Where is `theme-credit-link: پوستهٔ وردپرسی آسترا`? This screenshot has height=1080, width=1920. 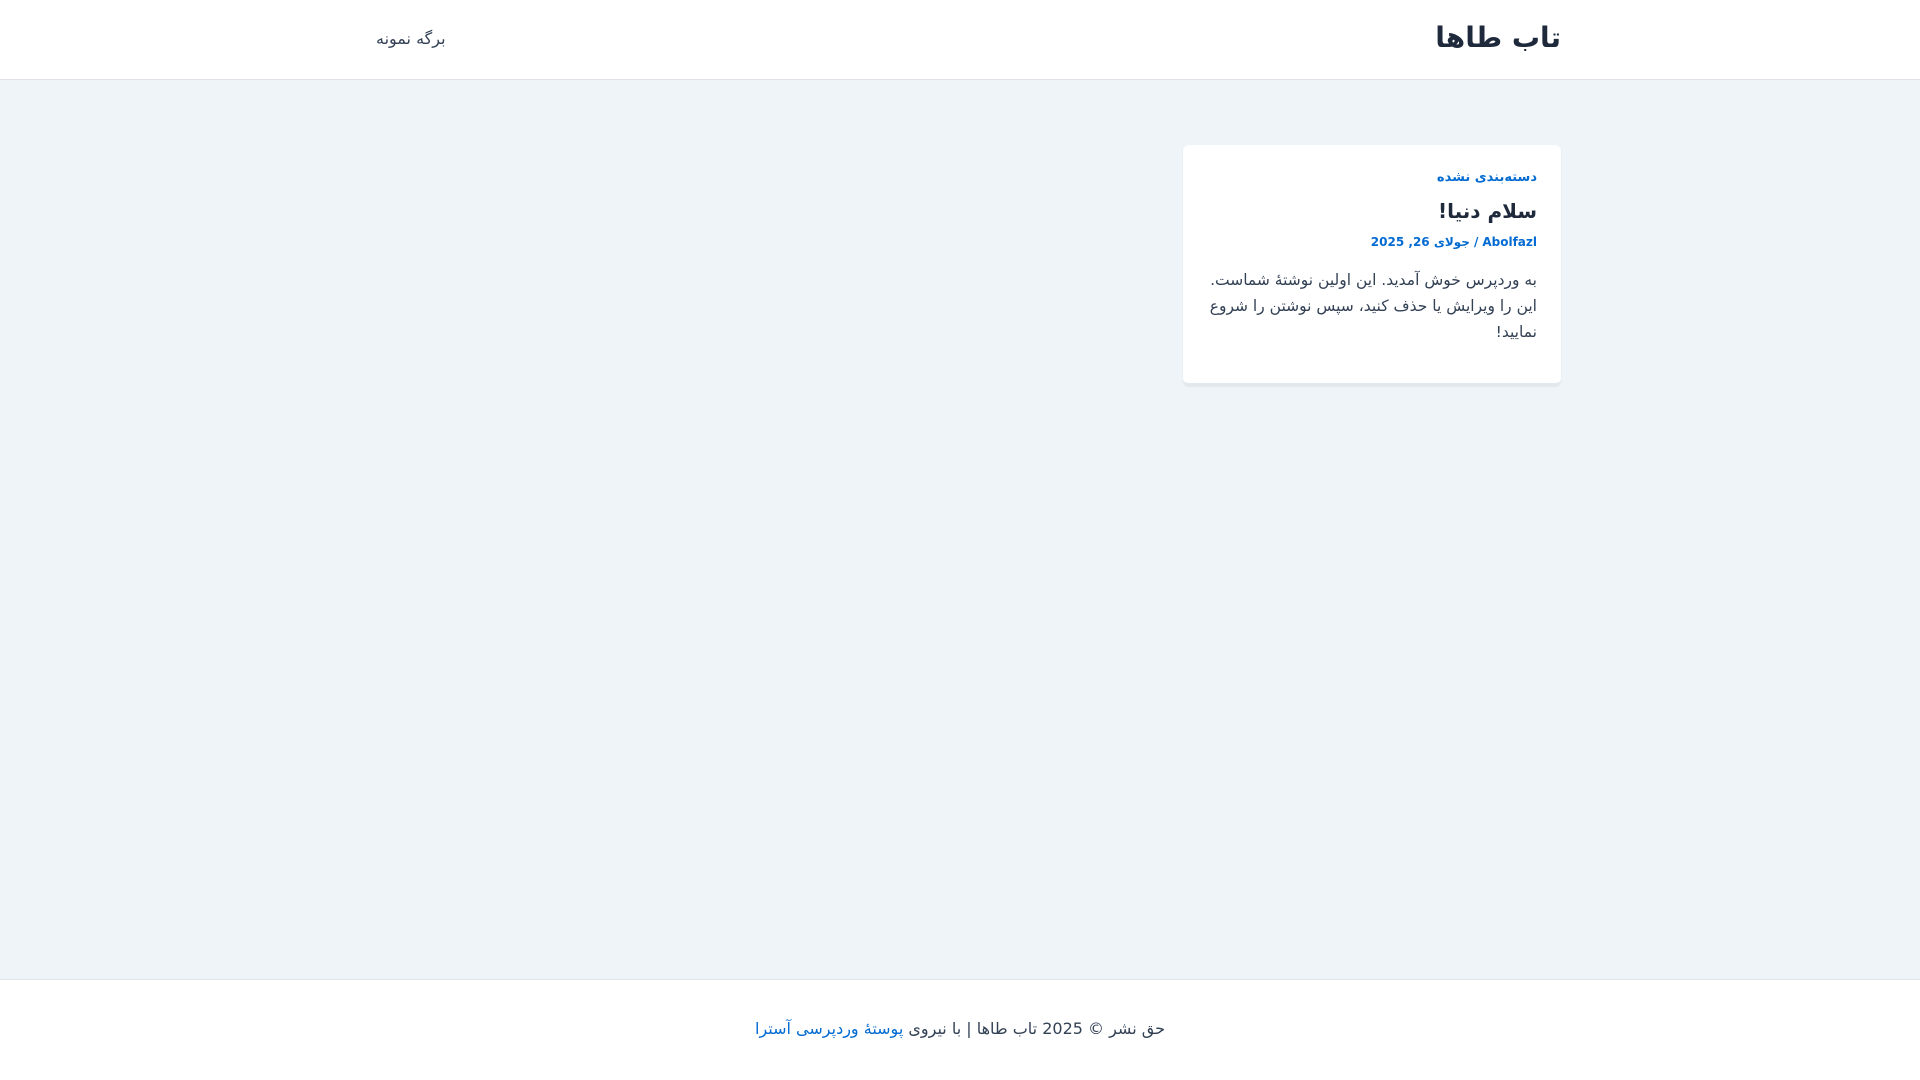 theme-credit-link: پوستهٔ وردپرسی آسترا is located at coordinates (829, 1028).